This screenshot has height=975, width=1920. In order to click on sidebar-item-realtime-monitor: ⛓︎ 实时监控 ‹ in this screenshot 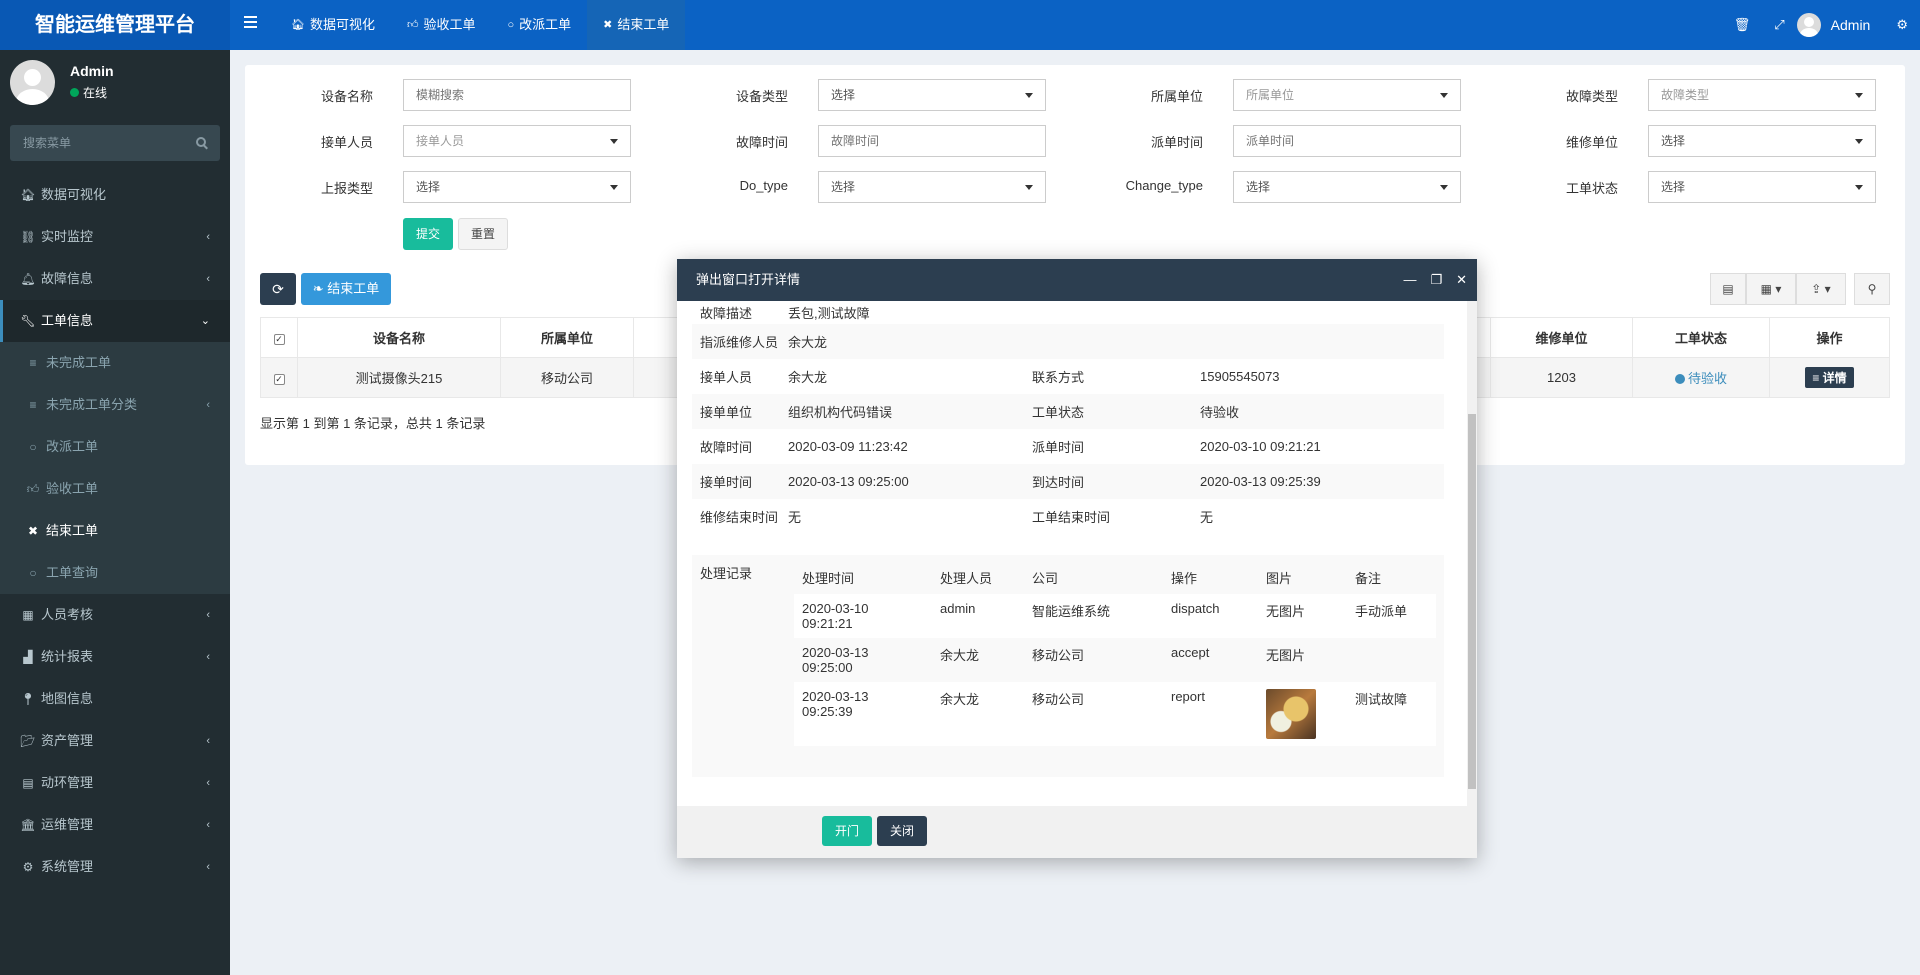, I will do `click(115, 237)`.